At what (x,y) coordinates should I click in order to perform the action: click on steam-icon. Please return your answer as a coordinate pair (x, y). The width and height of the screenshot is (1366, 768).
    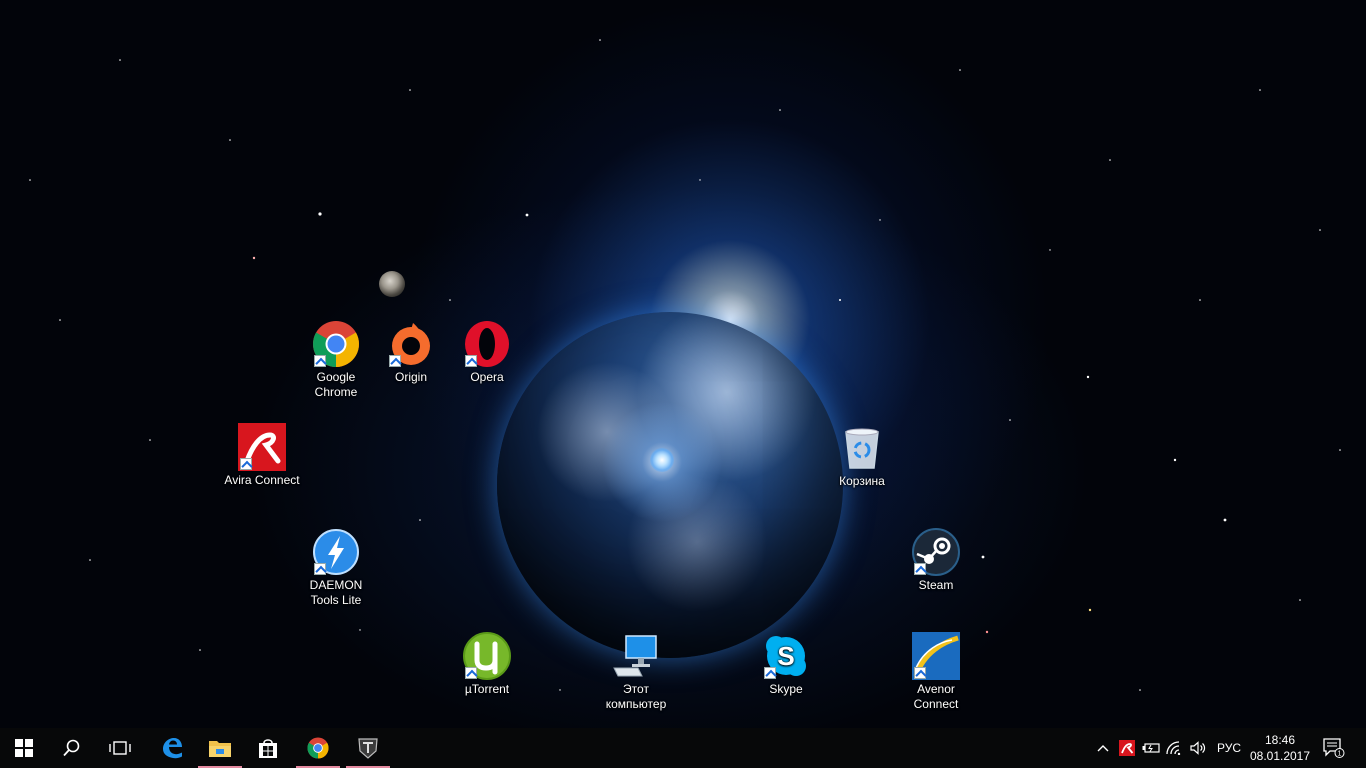
    Looking at the image, I should click on (936, 552).